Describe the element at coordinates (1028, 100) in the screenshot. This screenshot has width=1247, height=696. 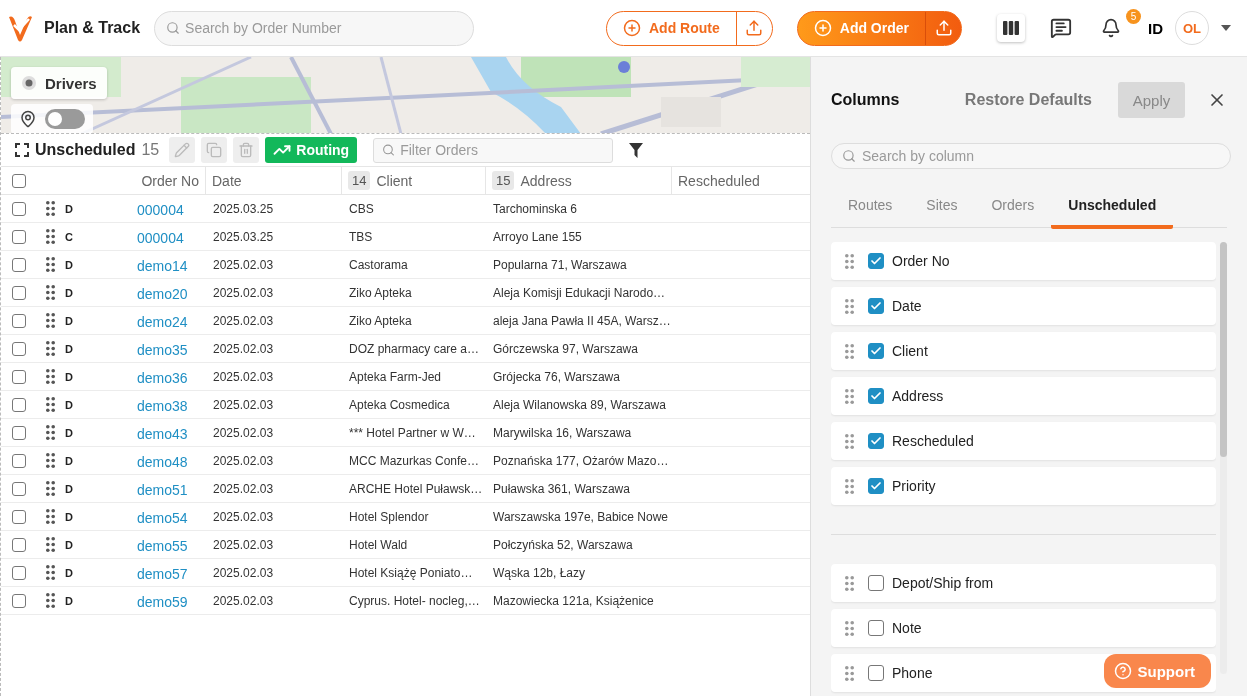
I see `restore-defaults-button: Restore Defaults` at that location.